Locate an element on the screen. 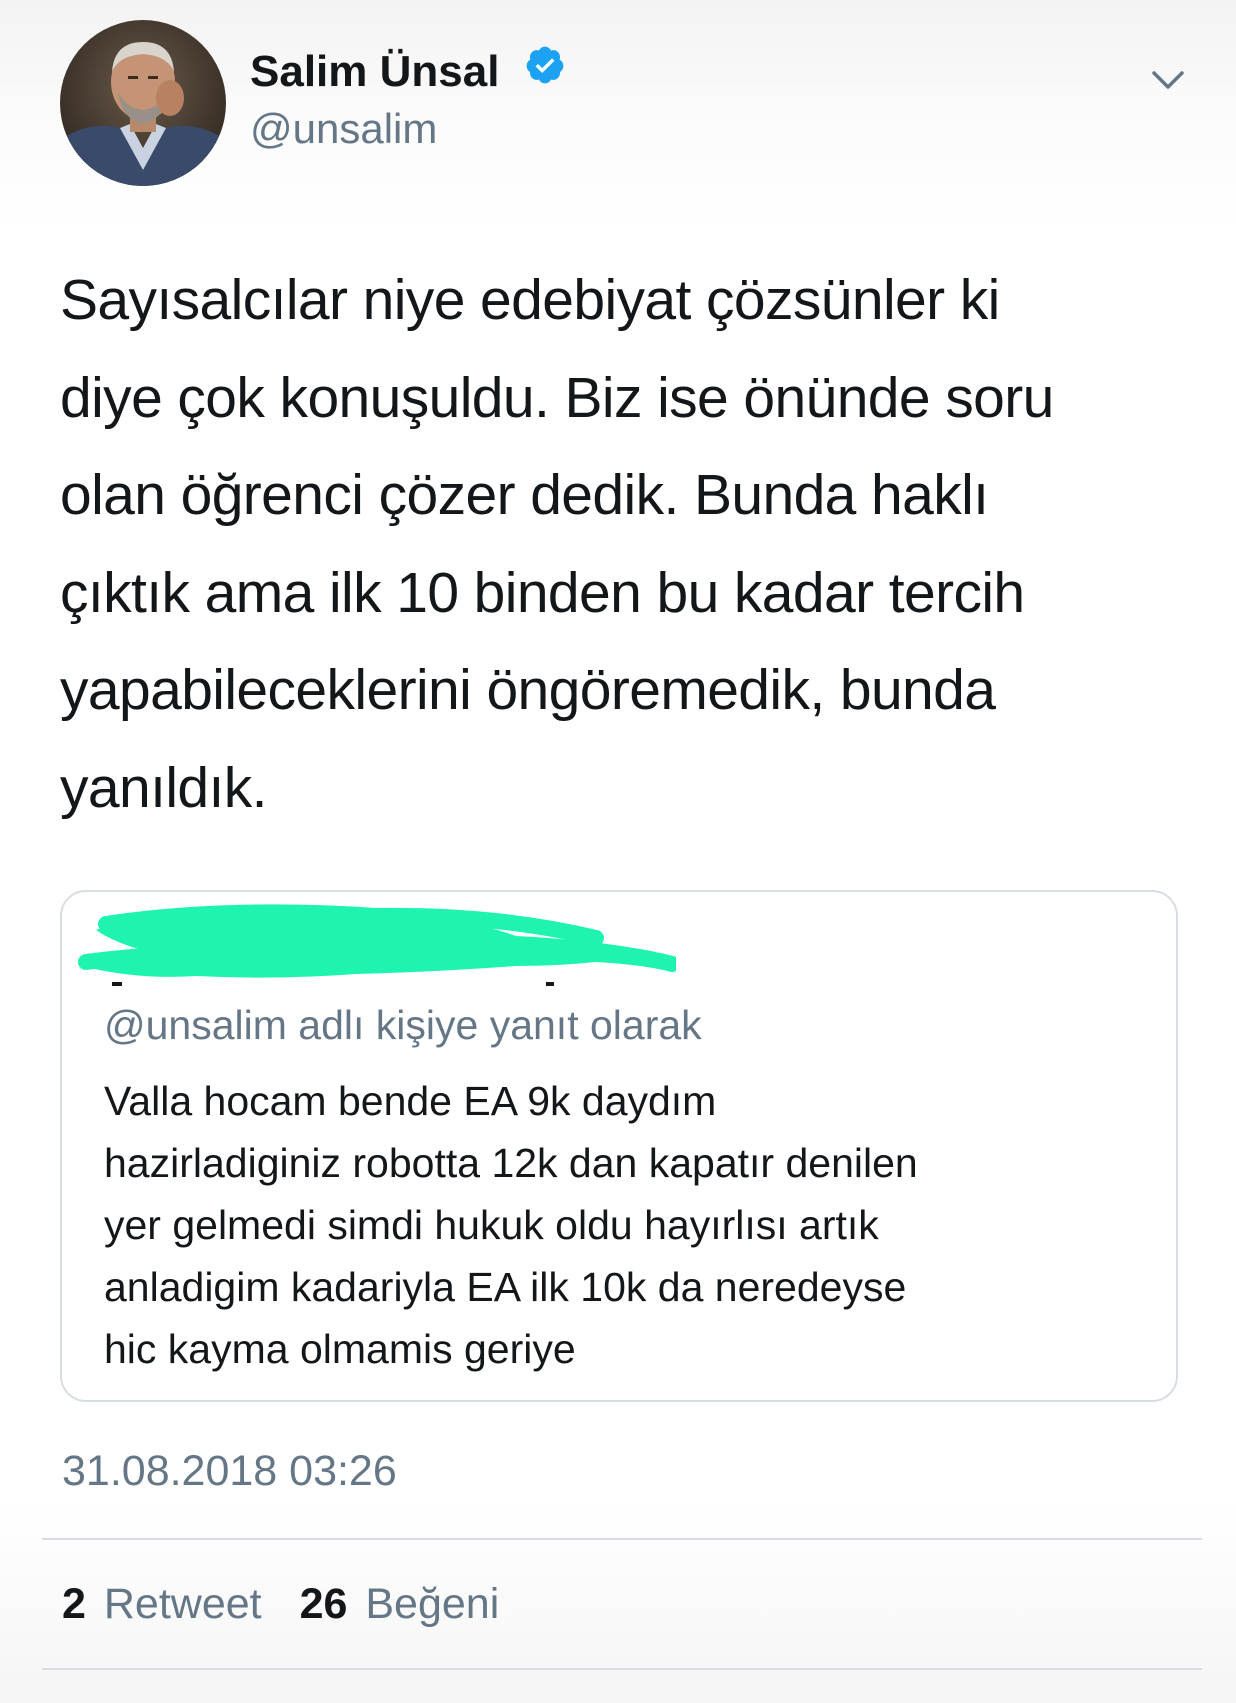  tweet-stats: 2 Retweet 26 Beğeni is located at coordinates (293, 1604).